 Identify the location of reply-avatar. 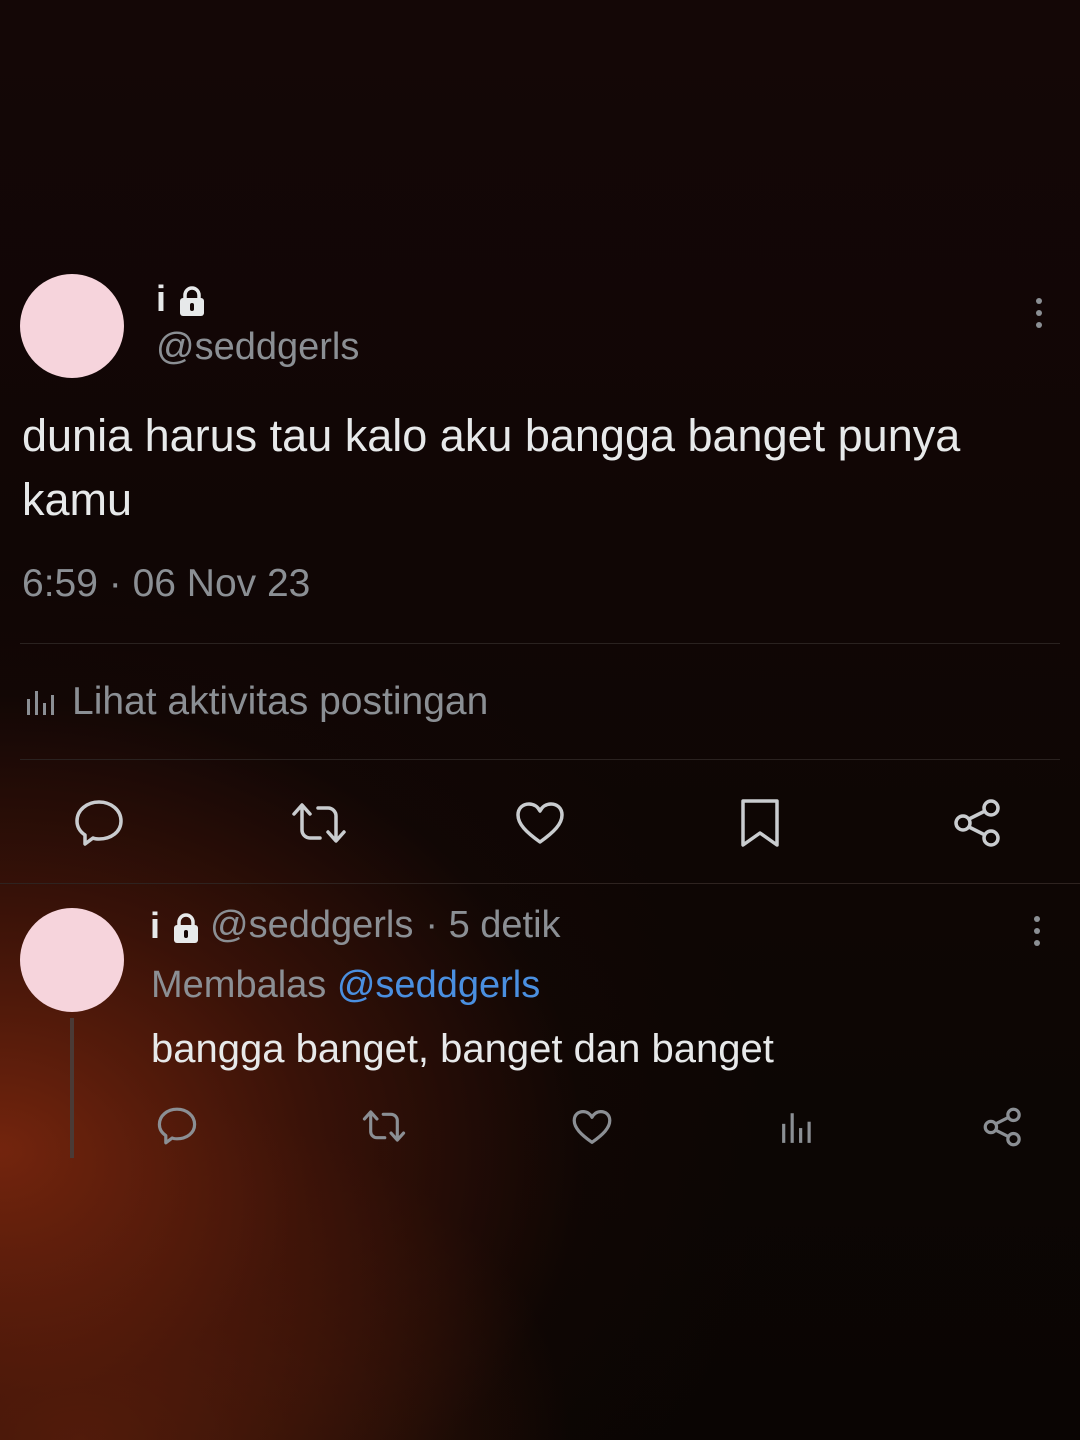
(72, 960).